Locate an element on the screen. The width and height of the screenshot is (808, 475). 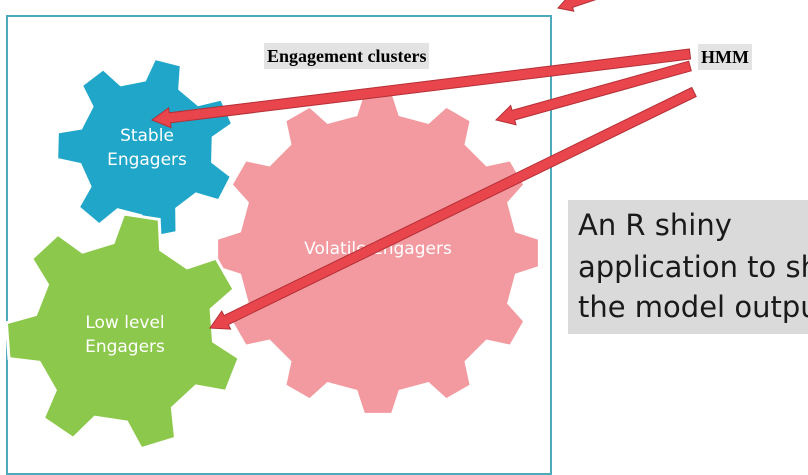
stable-gear-shape is located at coordinates (145, 148).